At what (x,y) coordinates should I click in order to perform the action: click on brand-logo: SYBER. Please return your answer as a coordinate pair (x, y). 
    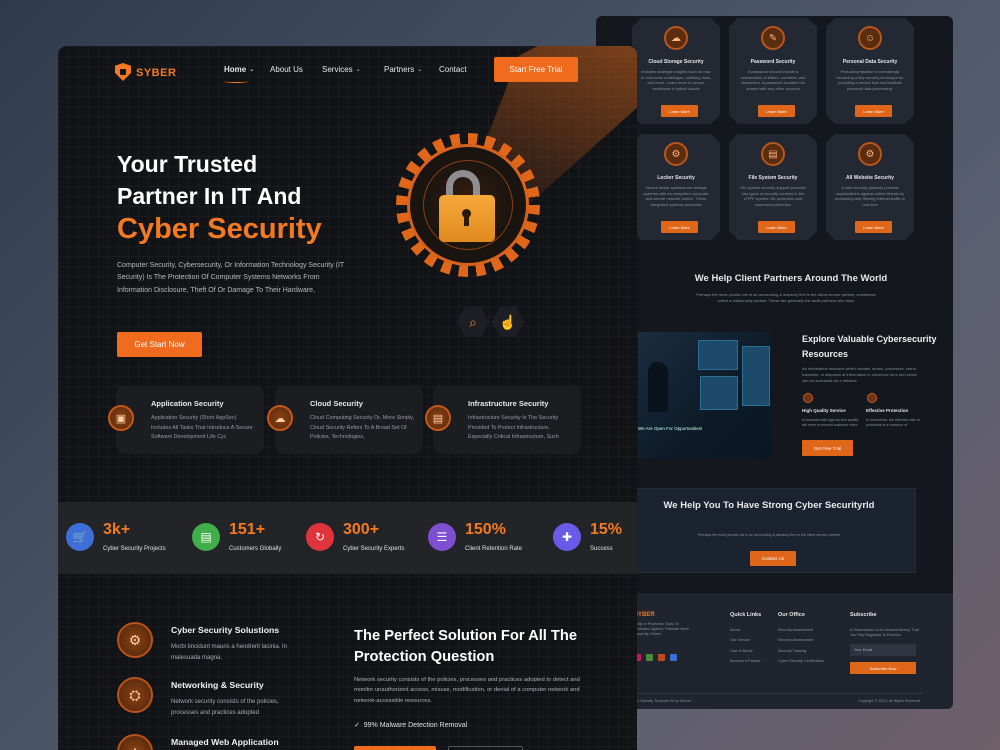
    Looking at the image, I should click on (156, 73).